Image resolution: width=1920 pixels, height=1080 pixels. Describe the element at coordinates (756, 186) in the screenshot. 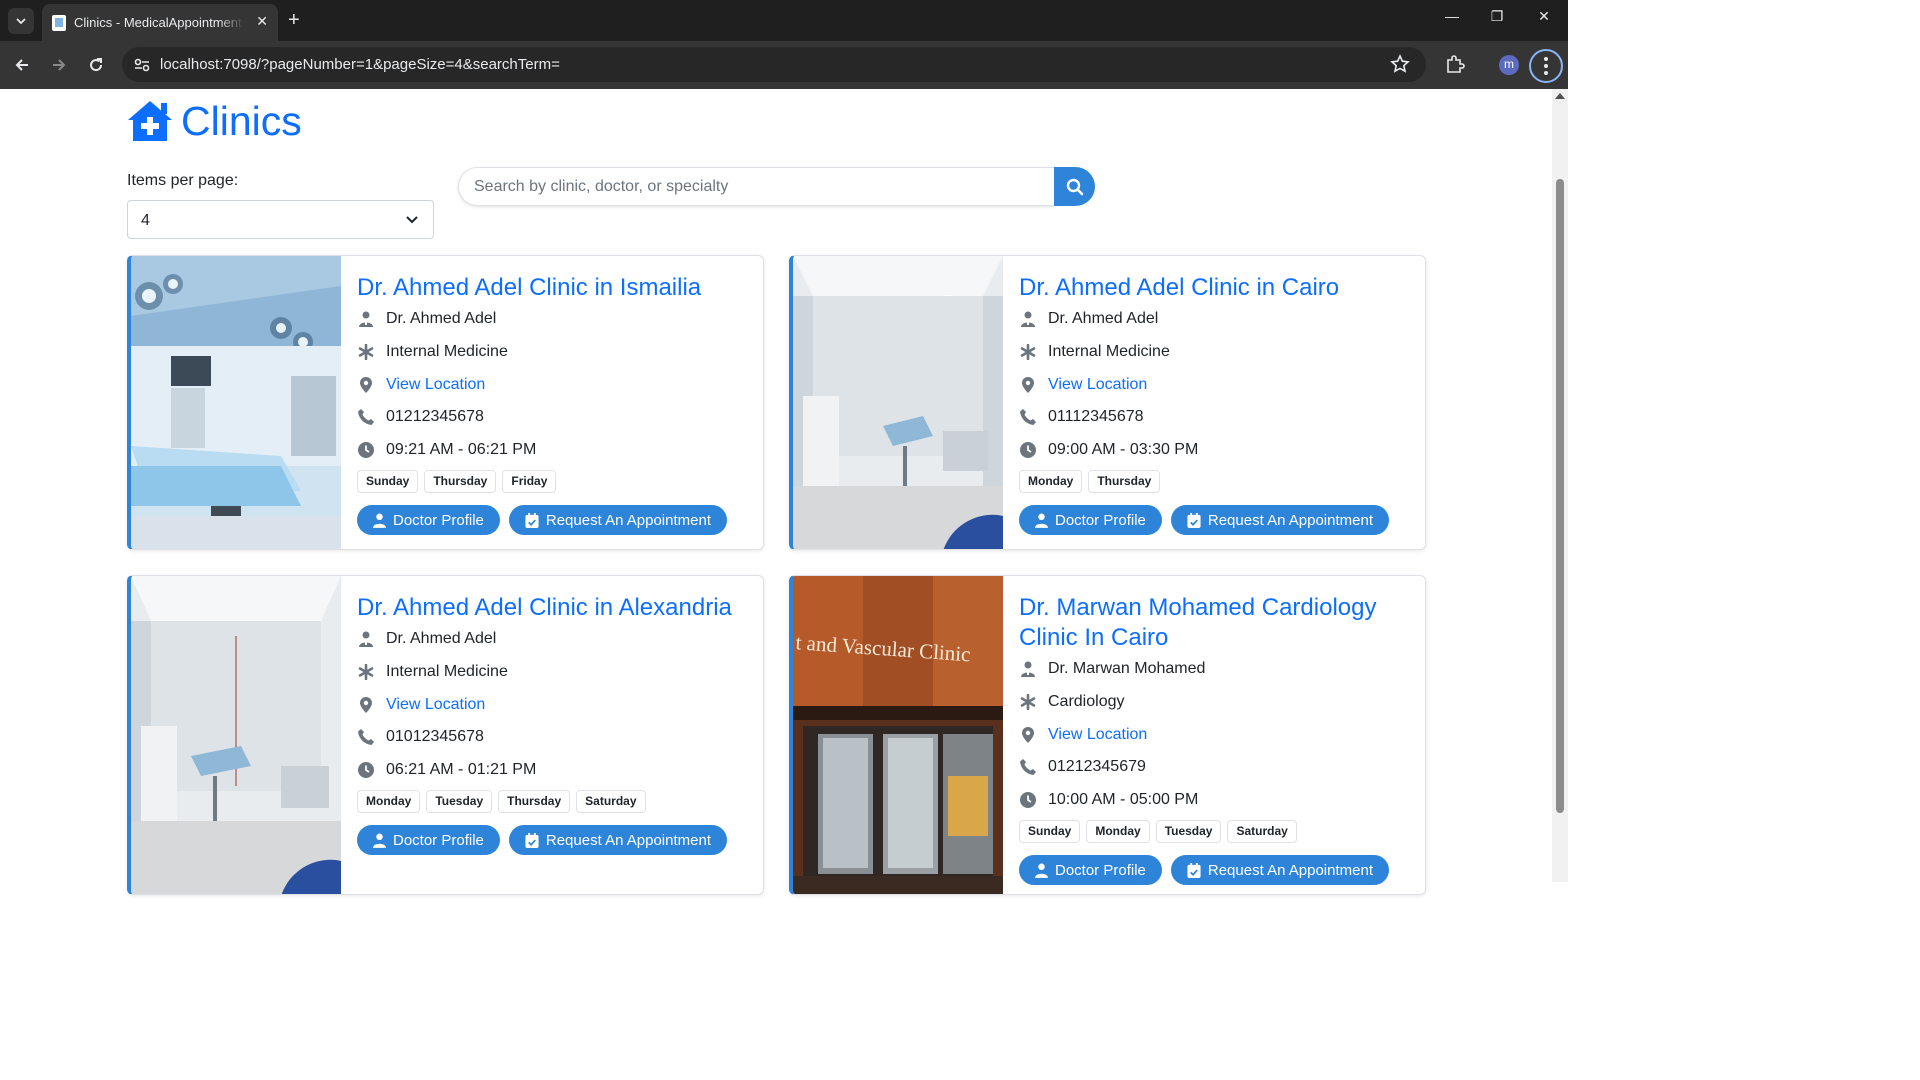

I see `search-input` at that location.